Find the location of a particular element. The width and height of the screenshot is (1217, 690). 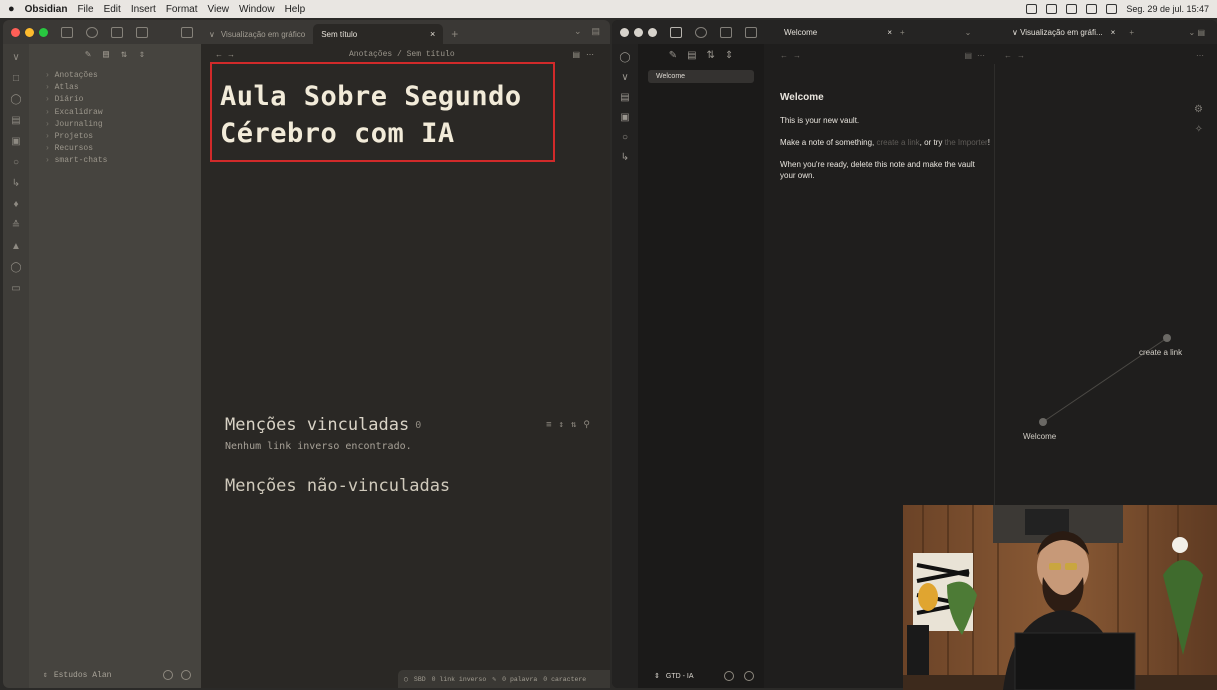

translate-icon: ≙ is located at coordinates (16, 225).